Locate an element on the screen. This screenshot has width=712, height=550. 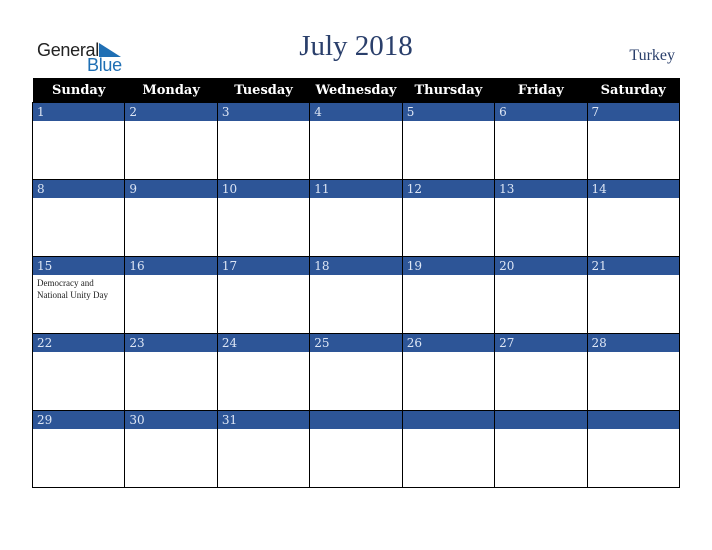
day-number: 2 is located at coordinates (171, 112).